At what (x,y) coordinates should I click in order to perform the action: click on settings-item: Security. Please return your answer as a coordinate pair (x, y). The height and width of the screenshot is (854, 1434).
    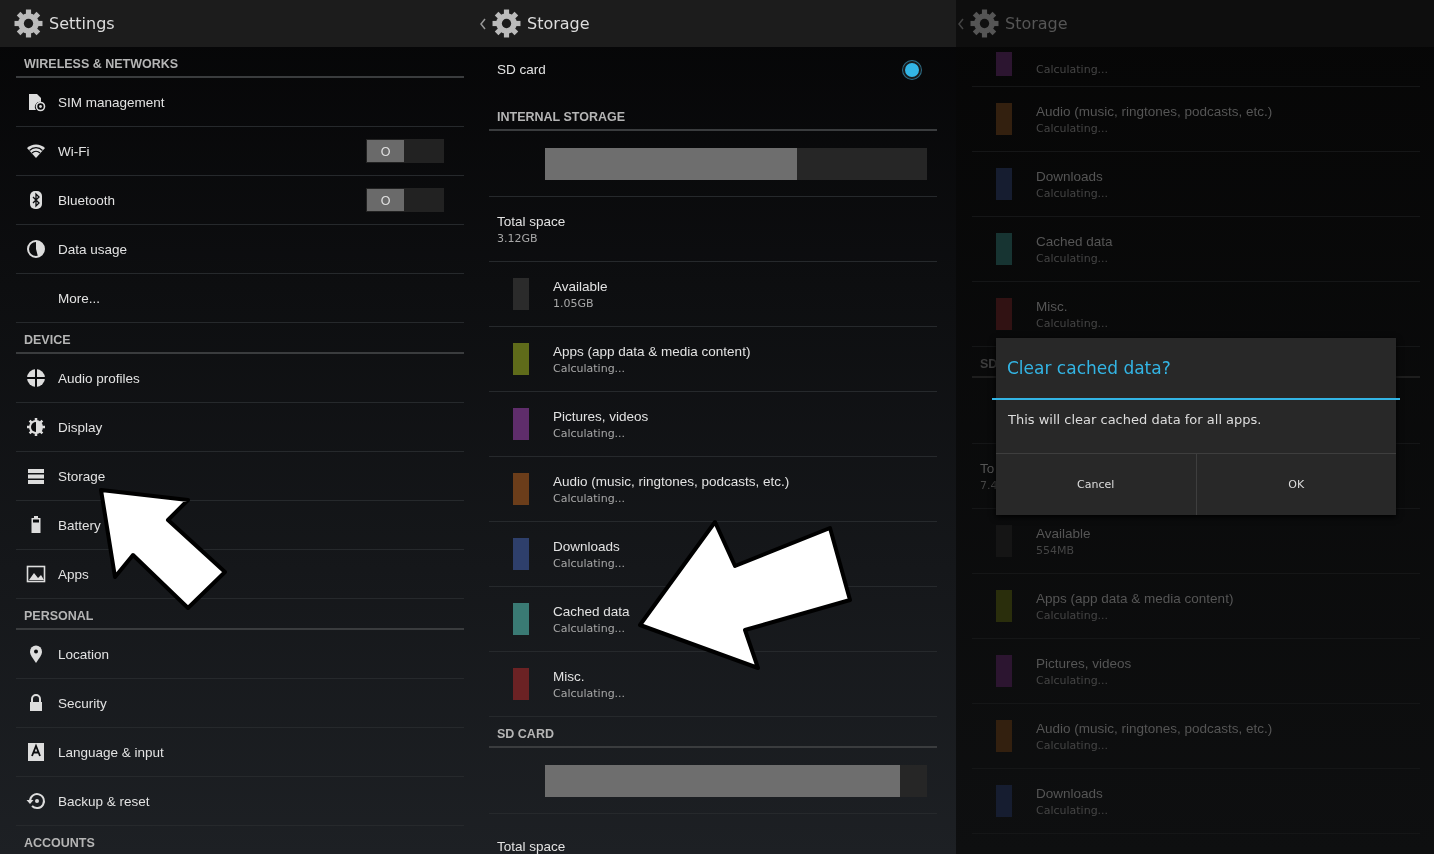
    Looking at the image, I should click on (240, 703).